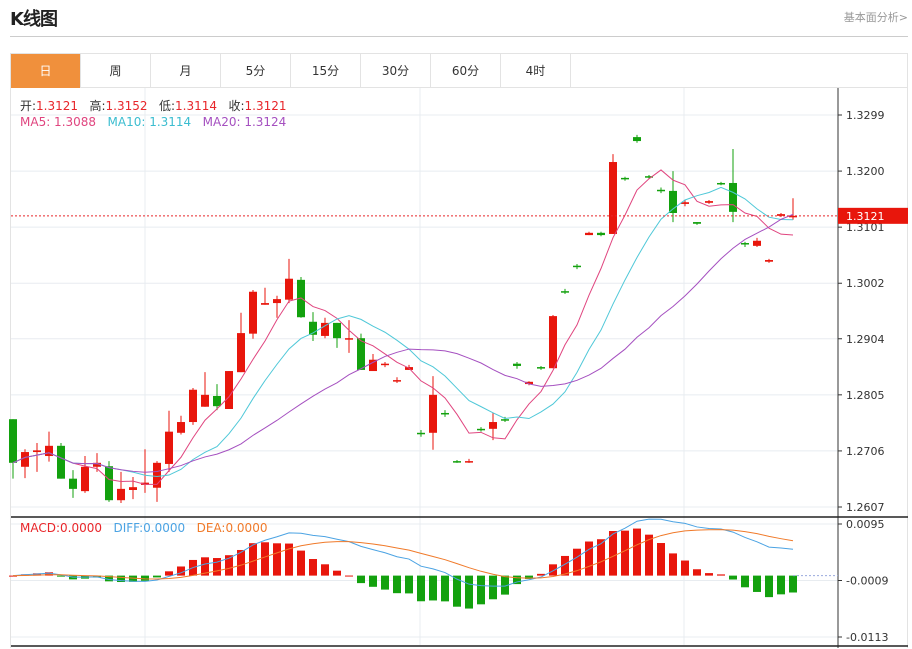 The width and height of the screenshot is (912, 649). I want to click on low-value: 1.3114, so click(196, 106).